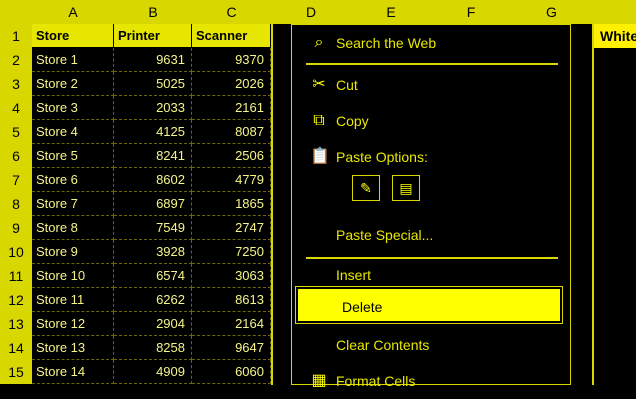  What do you see at coordinates (153, 12) in the screenshot?
I see `column-header-b: B` at bounding box center [153, 12].